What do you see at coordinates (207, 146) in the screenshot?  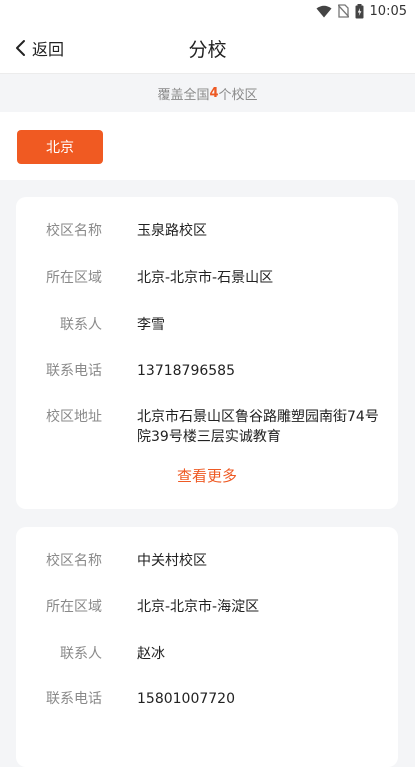 I see `city-tab-bar: 北京` at bounding box center [207, 146].